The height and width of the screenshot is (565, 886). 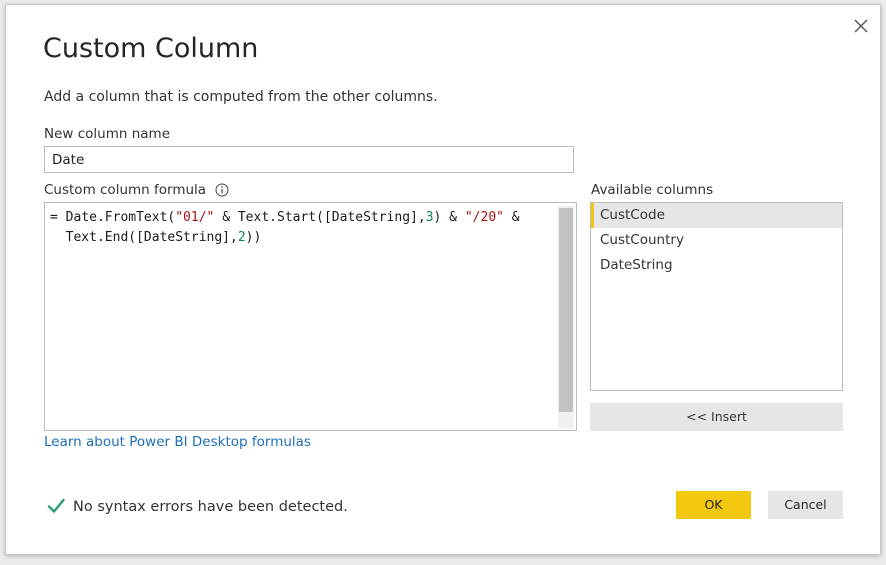 What do you see at coordinates (716, 417) in the screenshot?
I see `insert-button: << Insert` at bounding box center [716, 417].